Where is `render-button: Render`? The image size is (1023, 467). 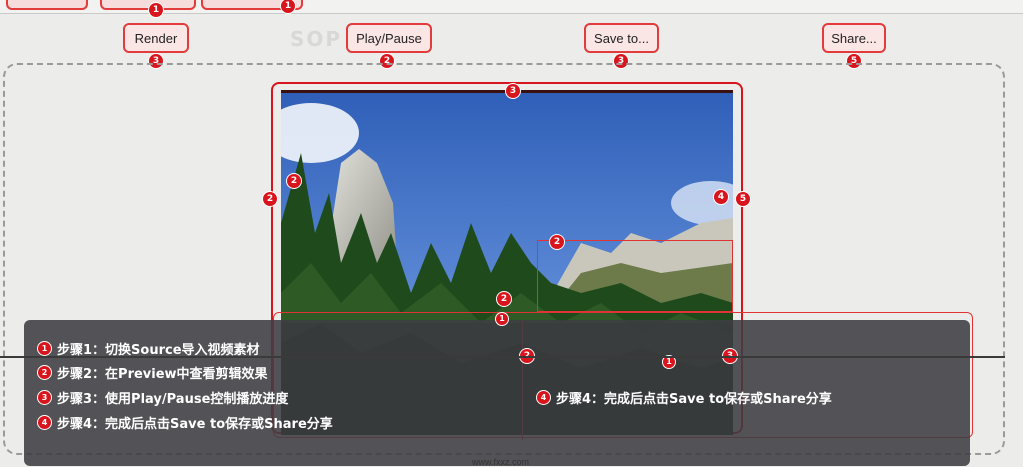
render-button: Render is located at coordinates (156, 38).